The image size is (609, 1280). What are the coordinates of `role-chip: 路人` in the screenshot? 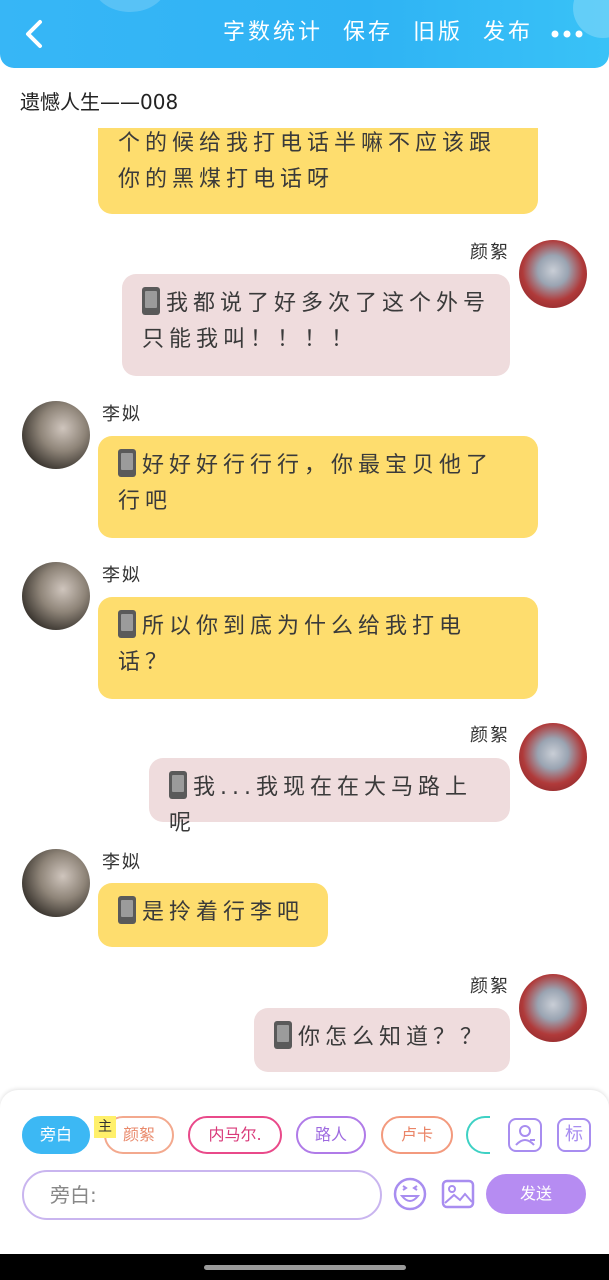 It's located at (331, 1135).